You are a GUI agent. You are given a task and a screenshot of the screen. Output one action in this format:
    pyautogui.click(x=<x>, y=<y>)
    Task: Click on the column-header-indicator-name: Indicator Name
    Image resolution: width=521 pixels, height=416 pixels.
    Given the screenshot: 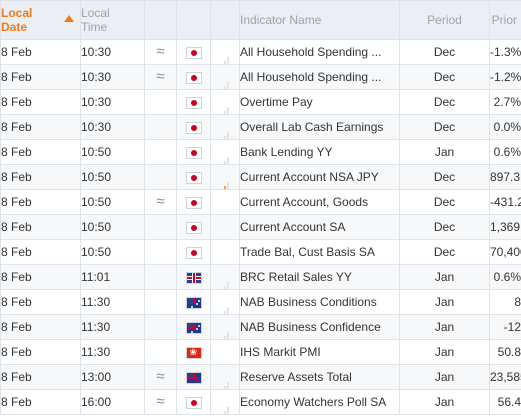 What is the action you would take?
    pyautogui.click(x=319, y=20)
    